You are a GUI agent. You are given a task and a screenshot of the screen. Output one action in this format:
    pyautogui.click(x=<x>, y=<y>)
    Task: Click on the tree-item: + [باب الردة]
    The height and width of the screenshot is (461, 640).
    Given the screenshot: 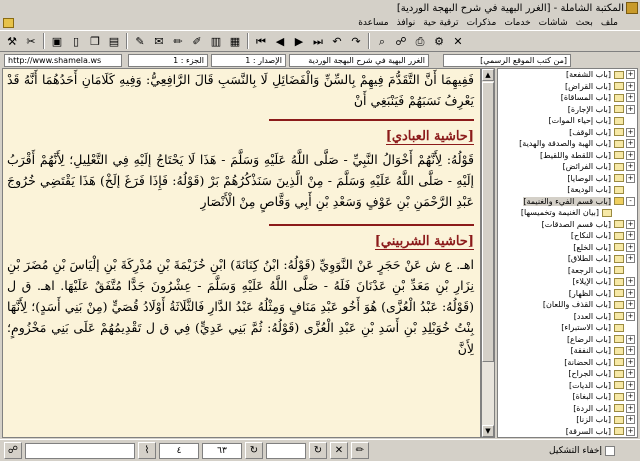 What is the action you would take?
    pyautogui.click(x=567, y=409)
    